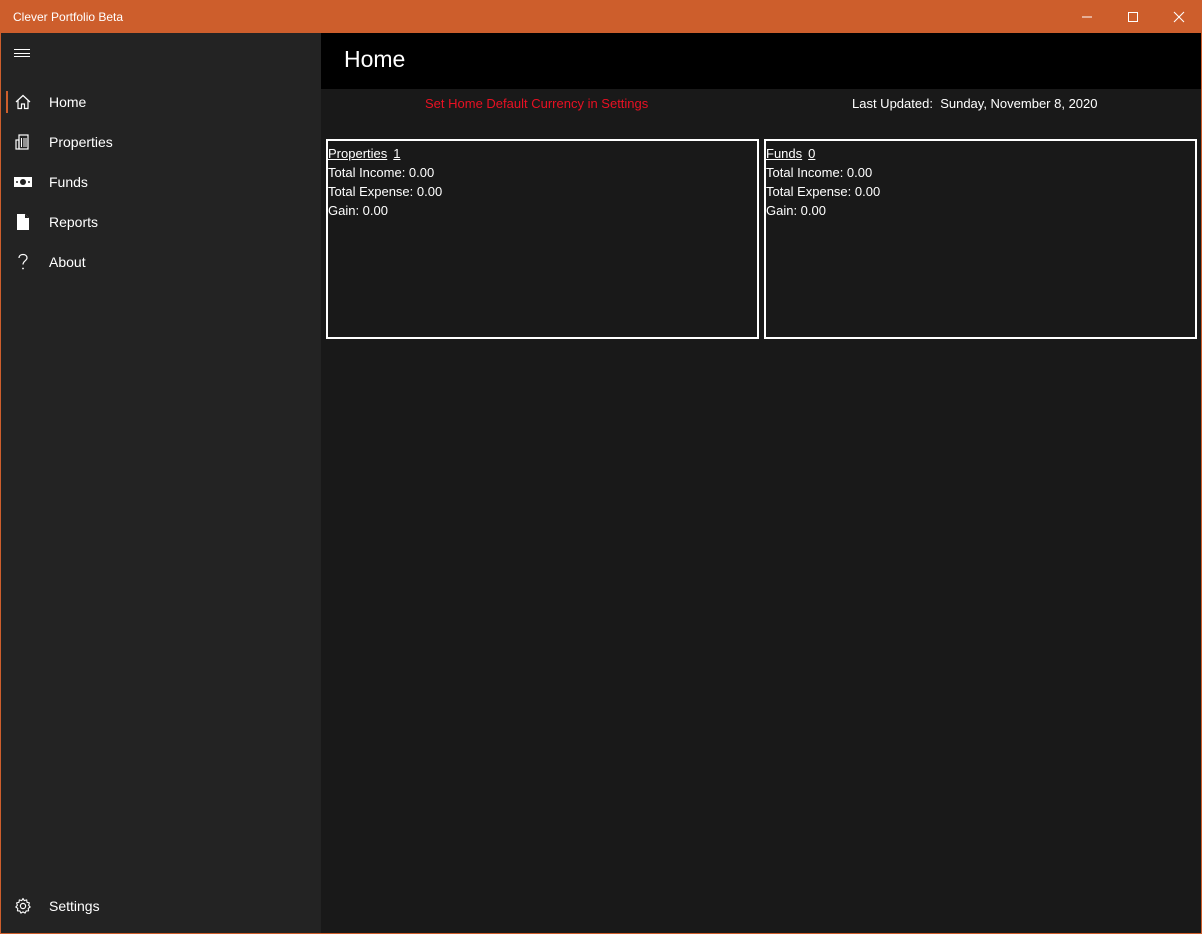 This screenshot has height=934, width=1202. I want to click on home-icon, so click(23, 102).